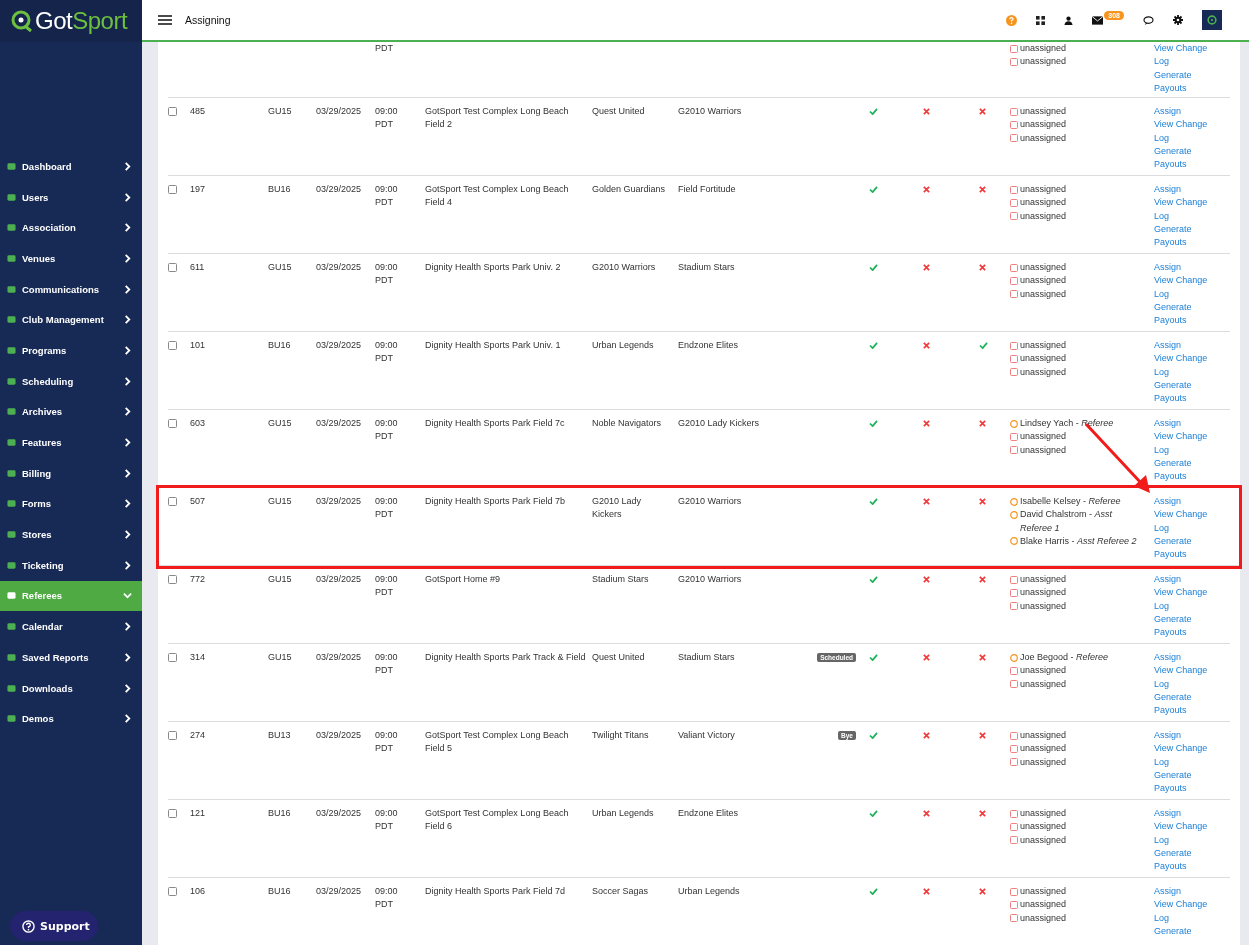  I want to click on table-cell-text: Dignity Health Sports Park Track & Field, so click(506, 657).